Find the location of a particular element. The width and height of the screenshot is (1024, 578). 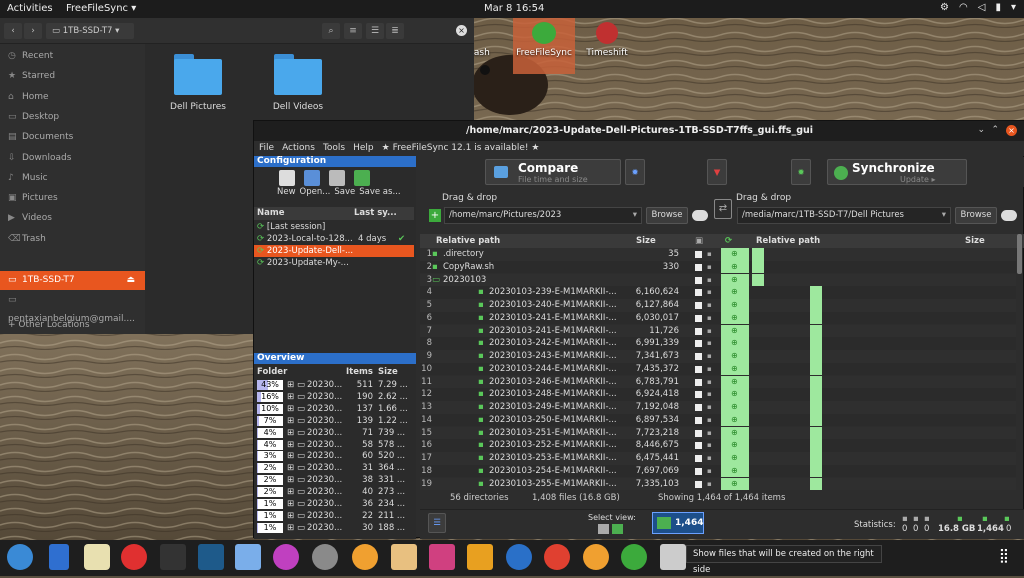

app-menu: FreeFileSync ▾ is located at coordinates (101, 8).